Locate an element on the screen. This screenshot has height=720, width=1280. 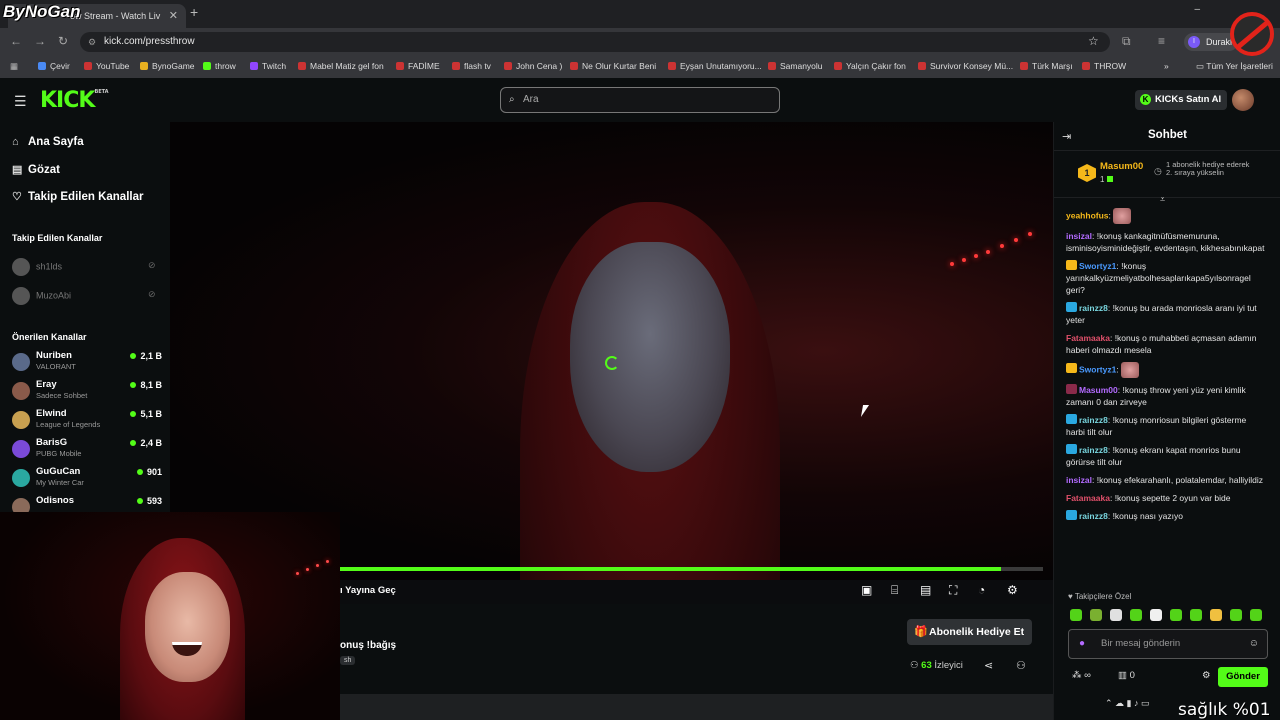
bookmark-item: Çevir is located at coordinates (54, 66).